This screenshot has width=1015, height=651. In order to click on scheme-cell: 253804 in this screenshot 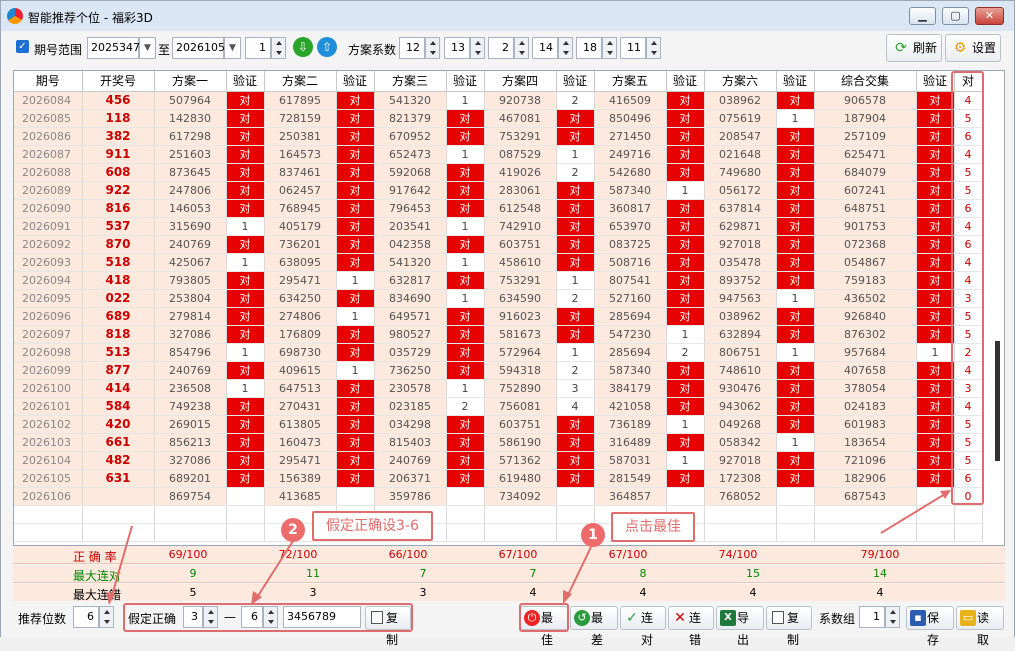, I will do `click(190, 298)`.